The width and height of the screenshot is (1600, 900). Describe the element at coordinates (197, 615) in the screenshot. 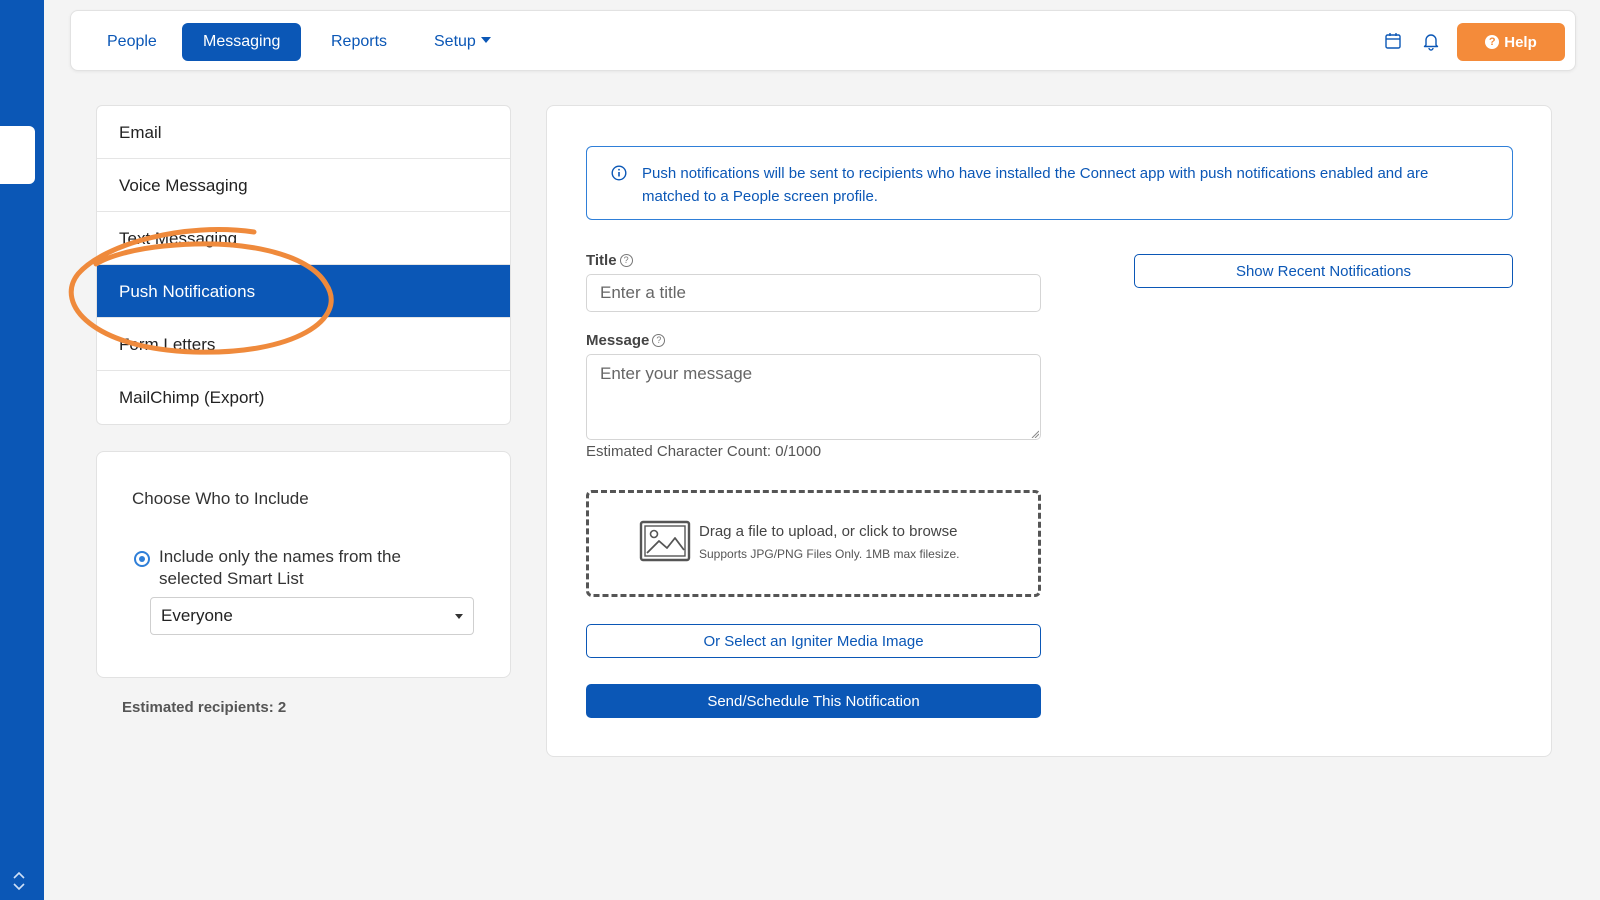

I see `smart-list-value: Everyone` at that location.